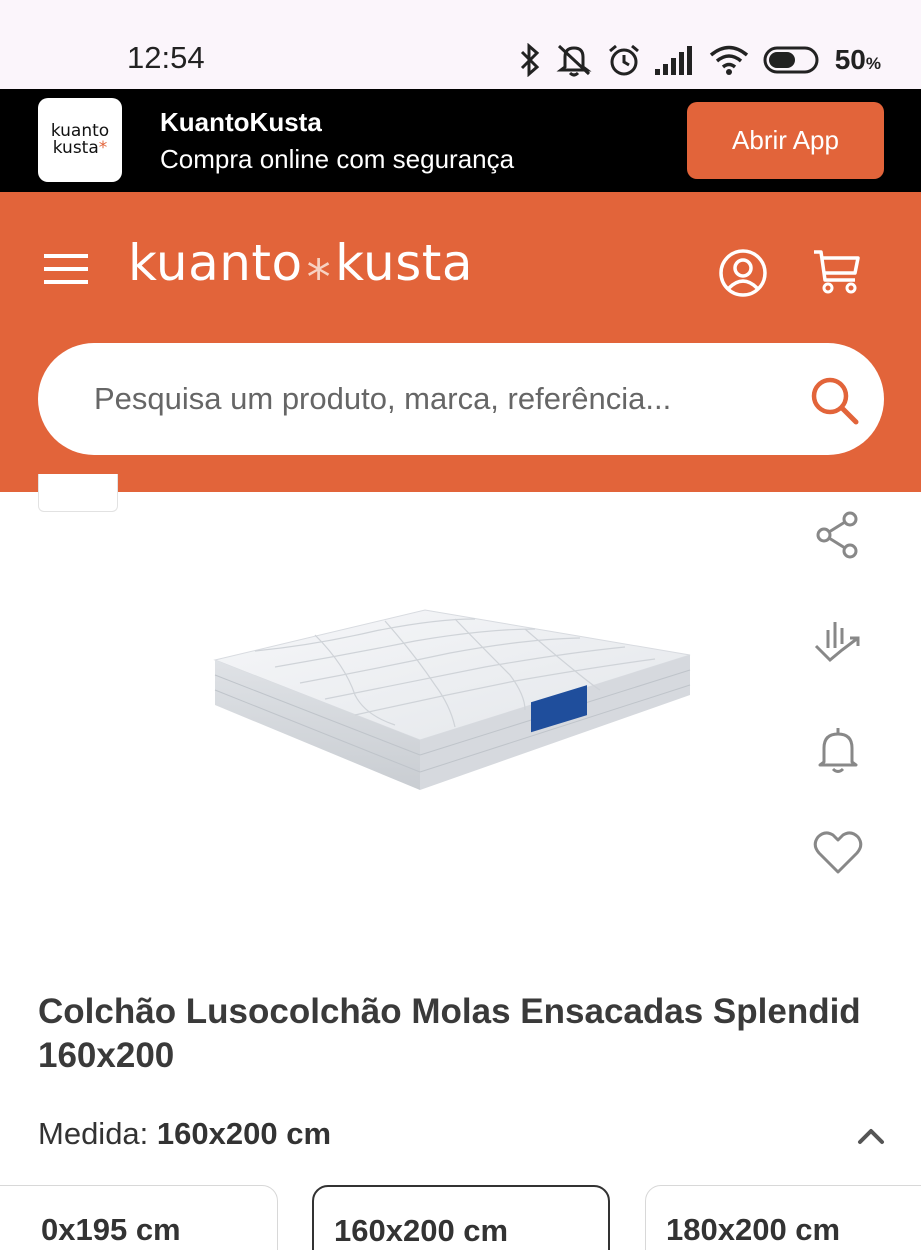  I want to click on banner-subtitle: Compra online com segurança, so click(337, 159).